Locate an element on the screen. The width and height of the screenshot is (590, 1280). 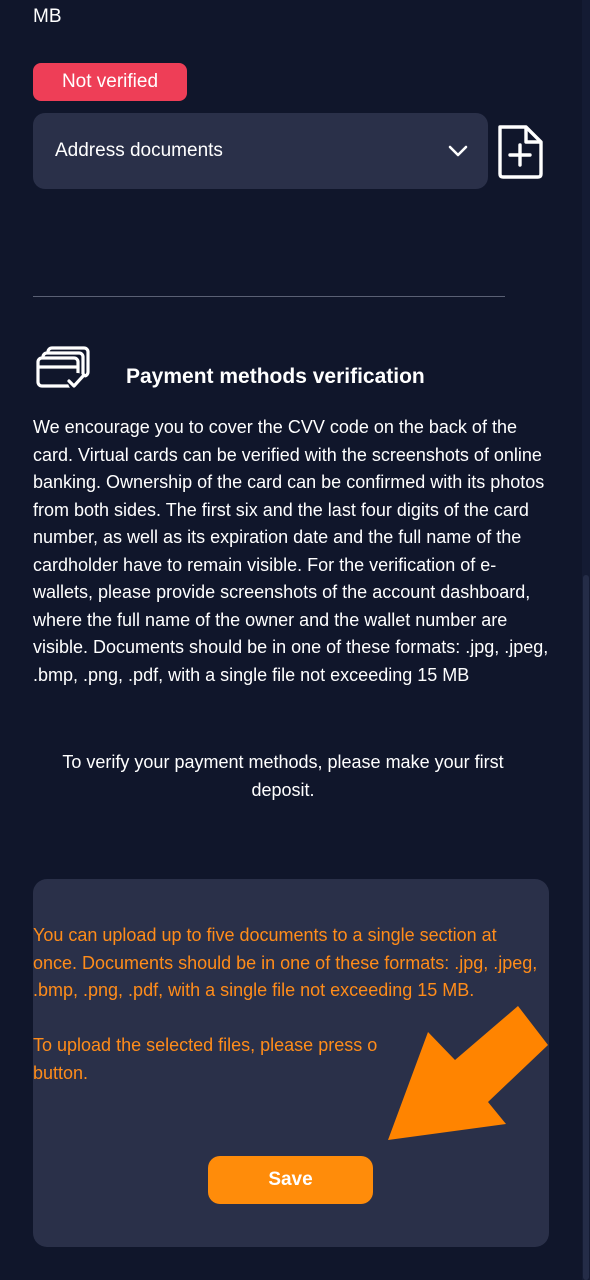
scrollbar-thumb is located at coordinates (586, 927).